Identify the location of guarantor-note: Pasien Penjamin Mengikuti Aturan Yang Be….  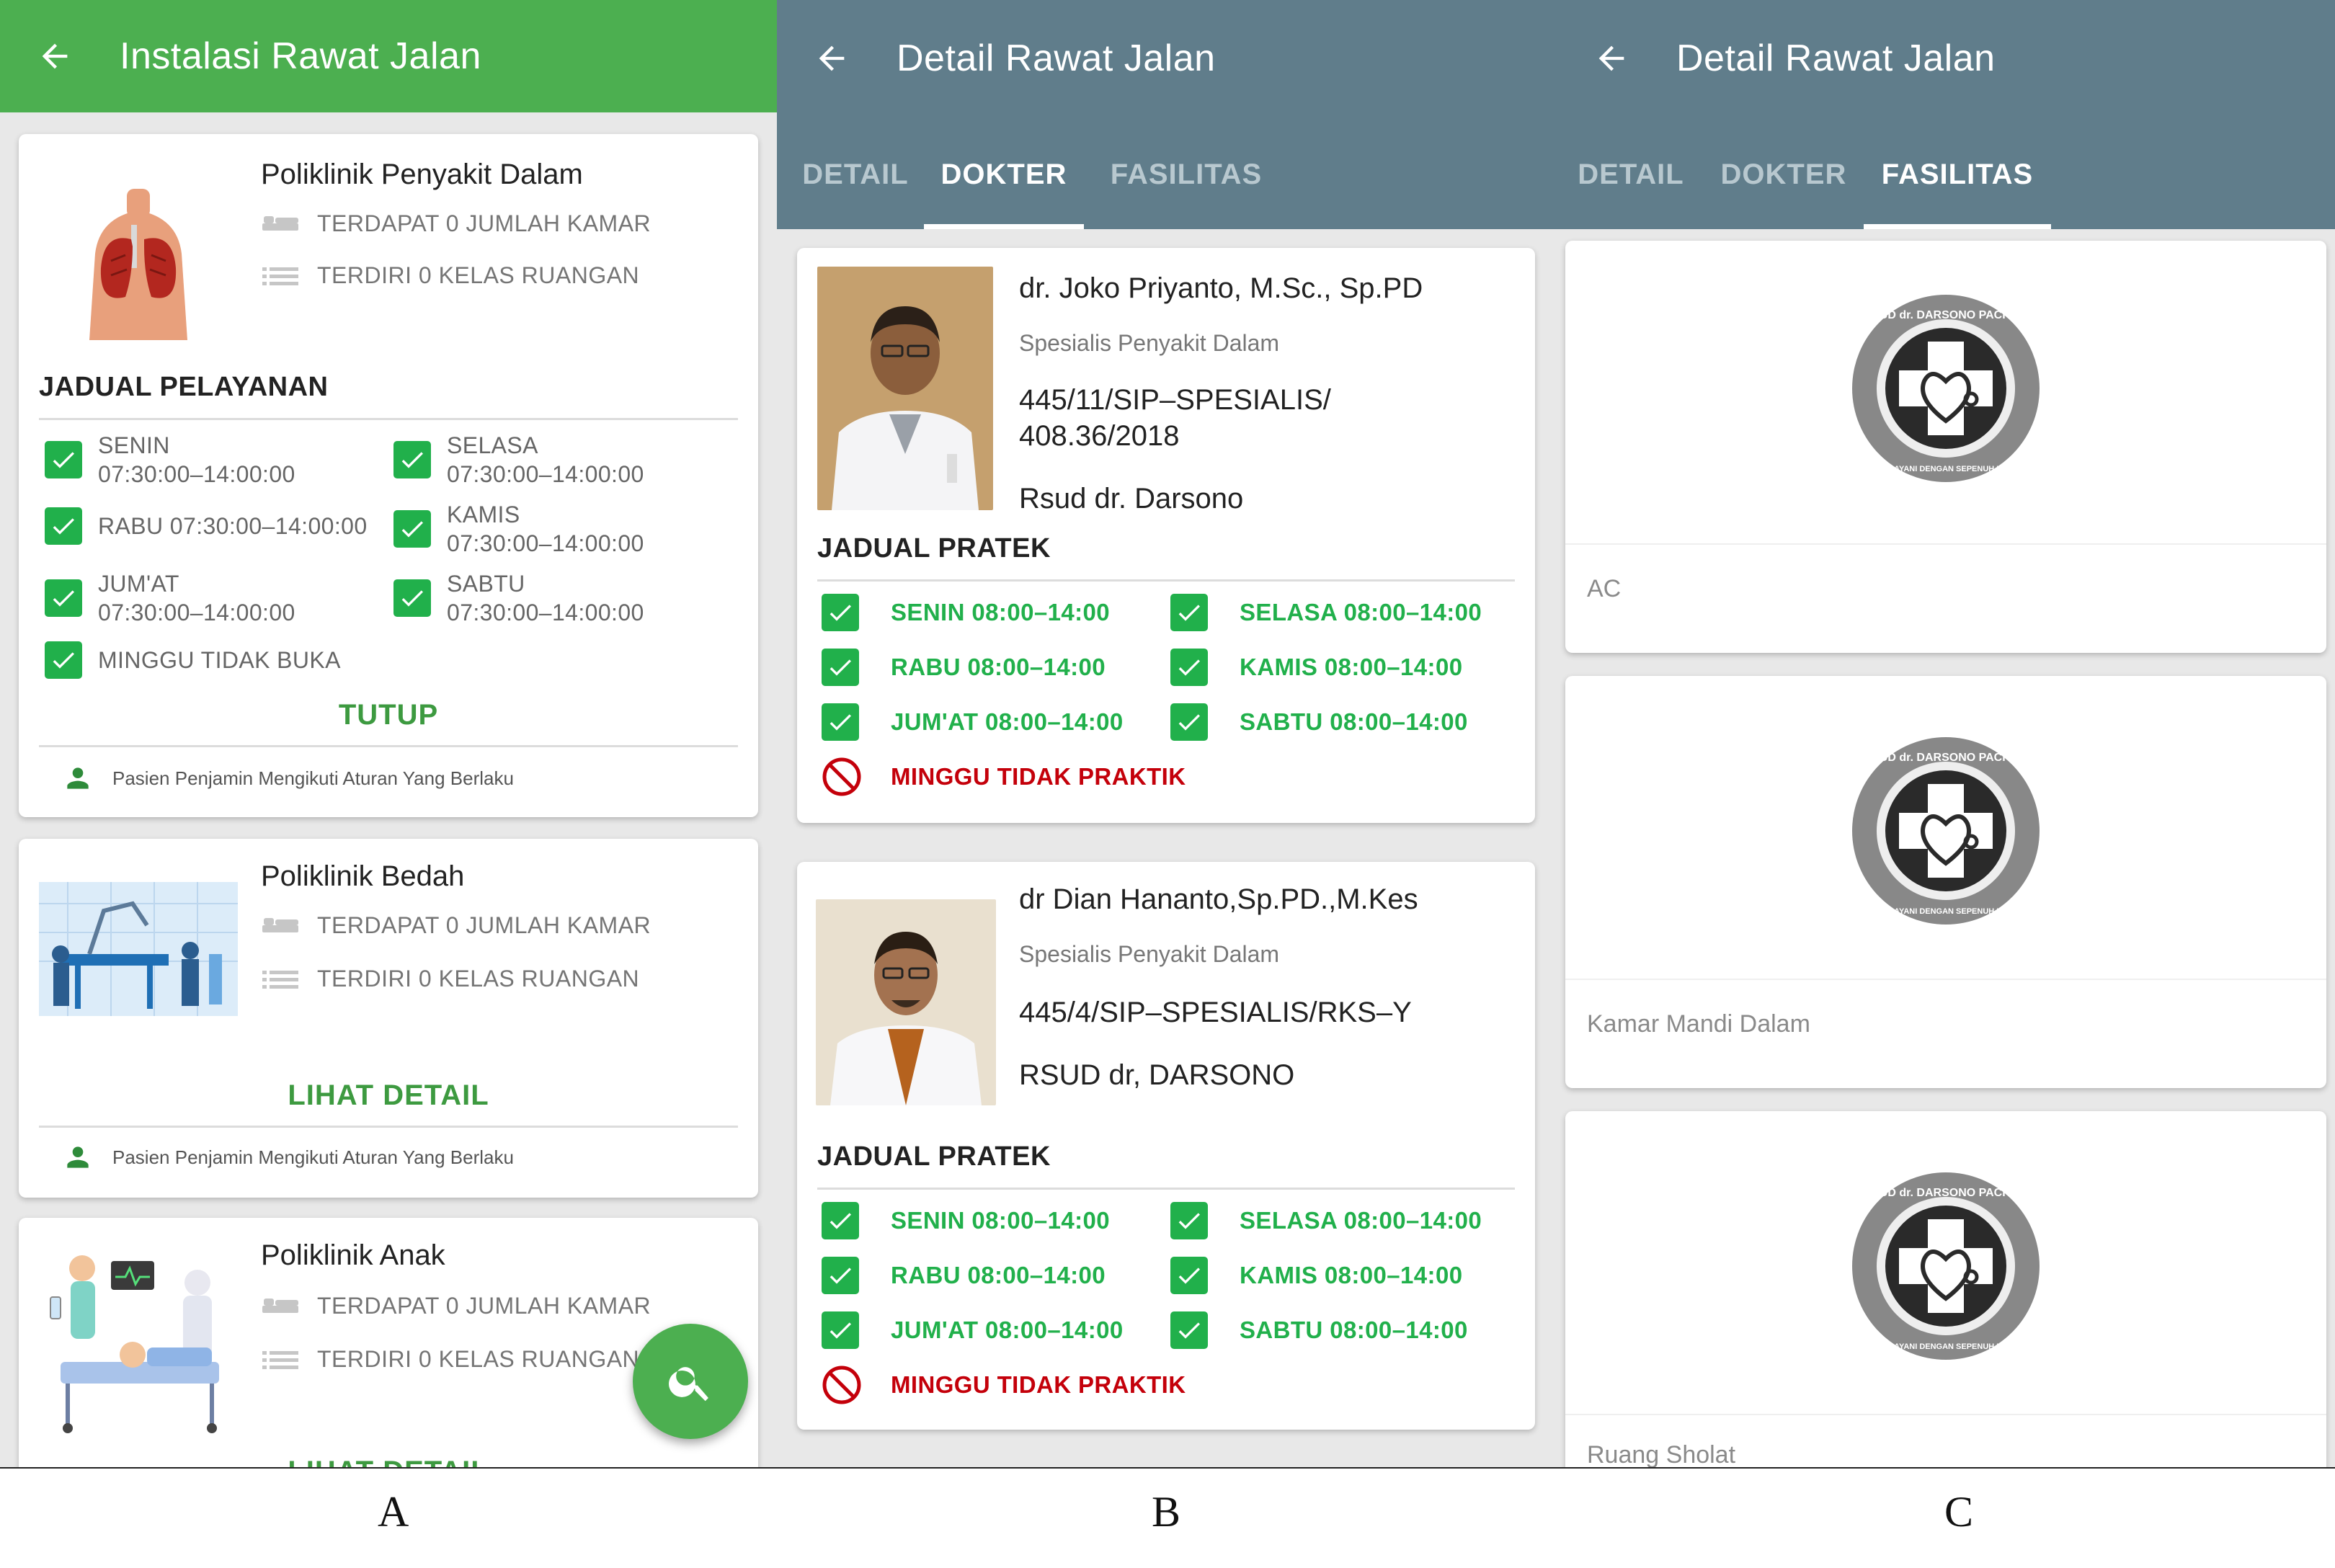
(288, 1157).